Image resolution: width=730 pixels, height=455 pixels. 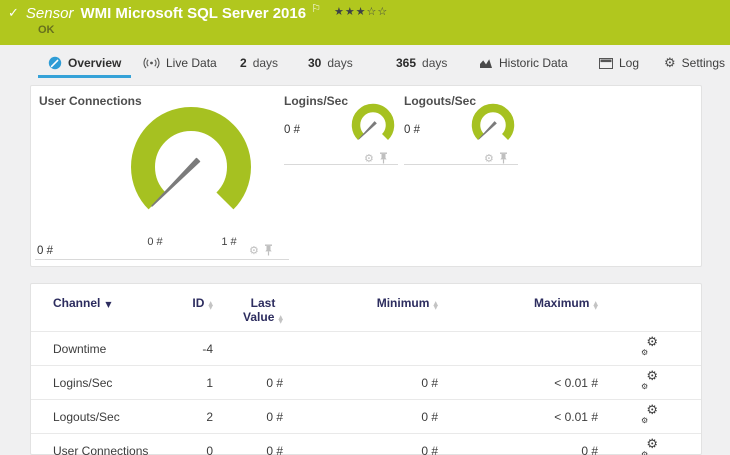 What do you see at coordinates (461, 176) in the screenshot?
I see `mini-gauge-logouts: Logouts/Sec 0 # ⚙` at bounding box center [461, 176].